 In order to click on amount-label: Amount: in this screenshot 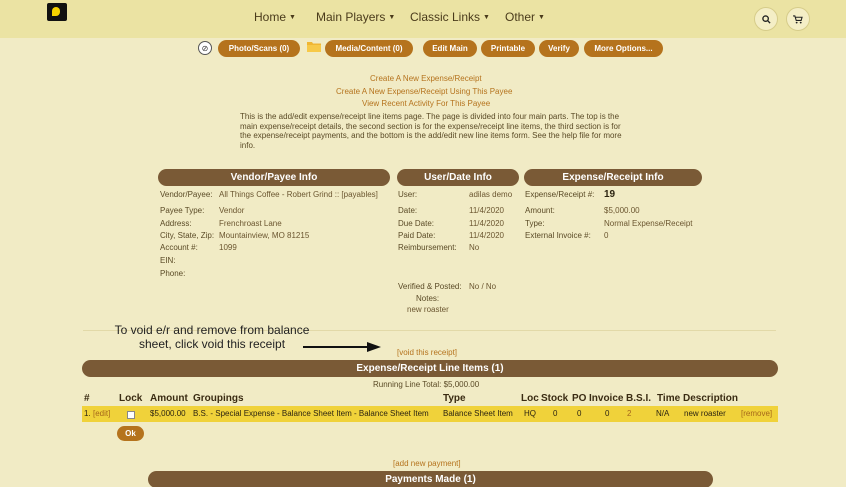, I will do `click(540, 210)`.